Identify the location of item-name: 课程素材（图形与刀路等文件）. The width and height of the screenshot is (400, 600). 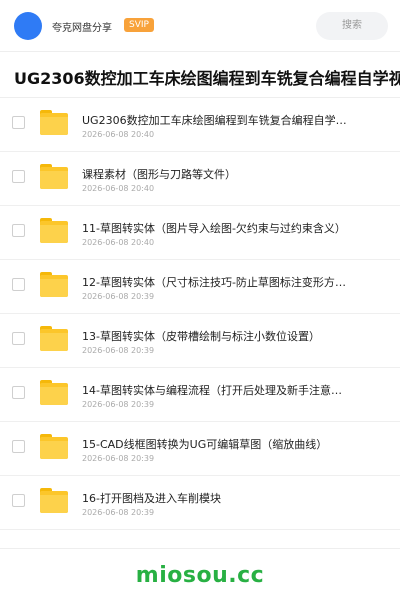
(216, 174).